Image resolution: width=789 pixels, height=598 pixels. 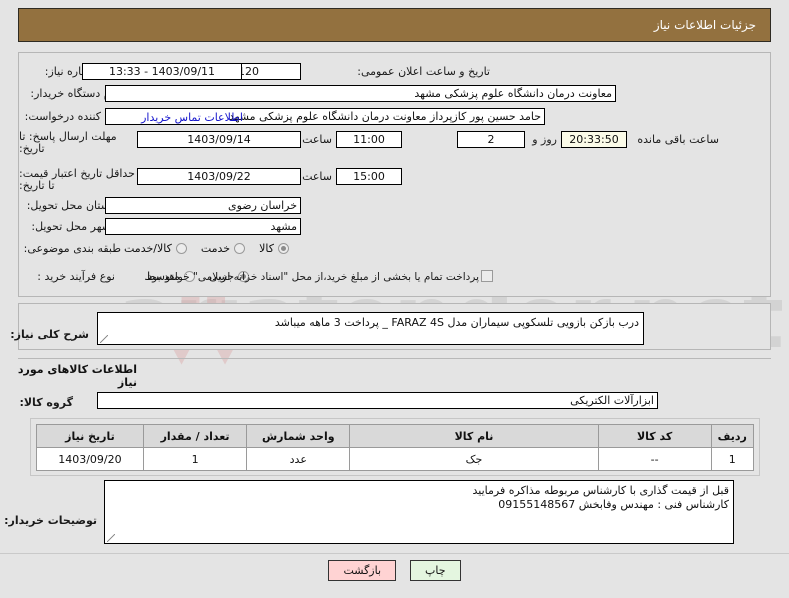 I want to click on category-radio-group: کالا خدمت کالا/خدمت, so click(x=199, y=248).